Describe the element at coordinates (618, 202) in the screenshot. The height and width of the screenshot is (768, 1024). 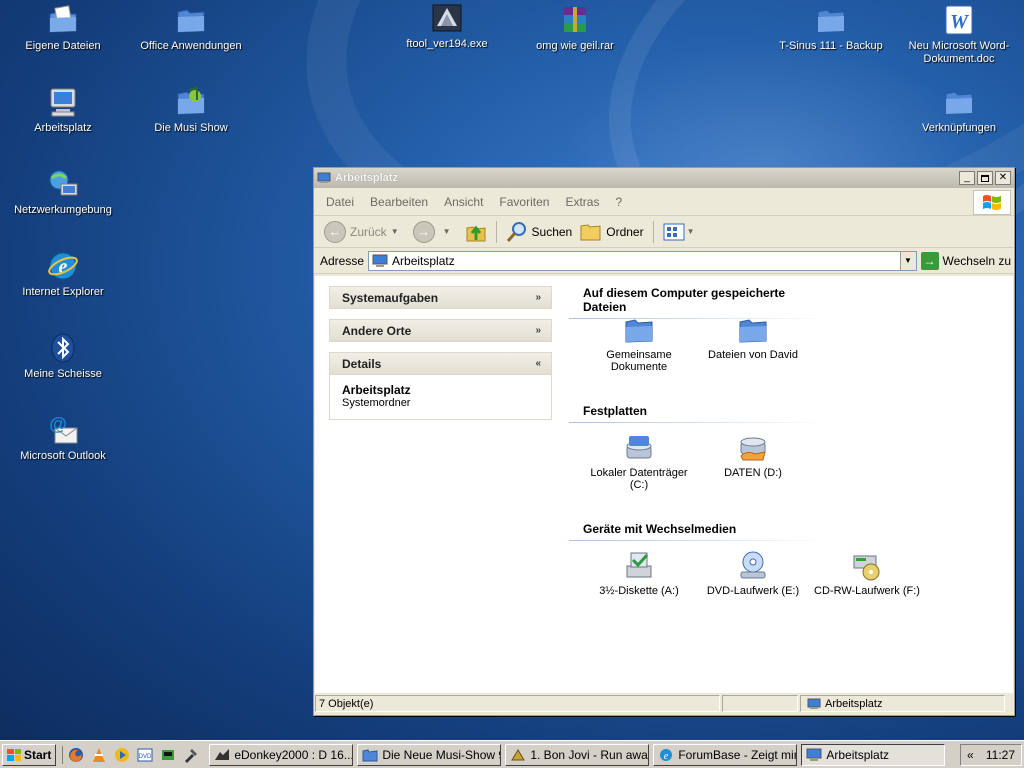
I see `menu-help: ?` at that location.